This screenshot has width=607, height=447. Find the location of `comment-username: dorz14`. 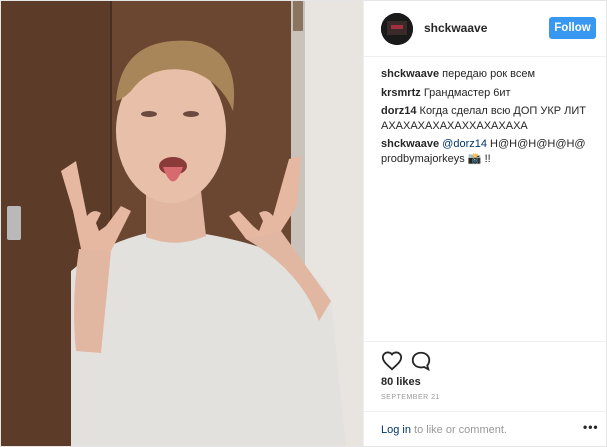

comment-username: dorz14 is located at coordinates (398, 111).